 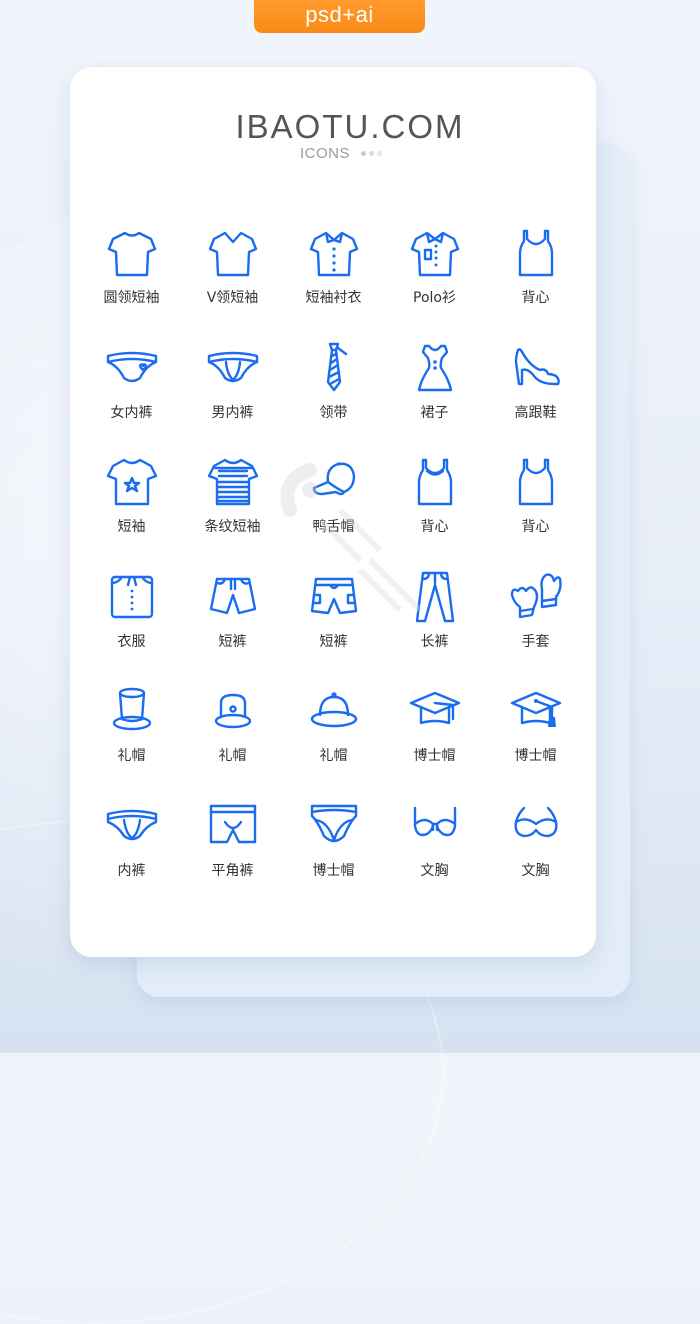 What do you see at coordinates (131, 397) in the screenshot?
I see `icon-item: 女内裤` at bounding box center [131, 397].